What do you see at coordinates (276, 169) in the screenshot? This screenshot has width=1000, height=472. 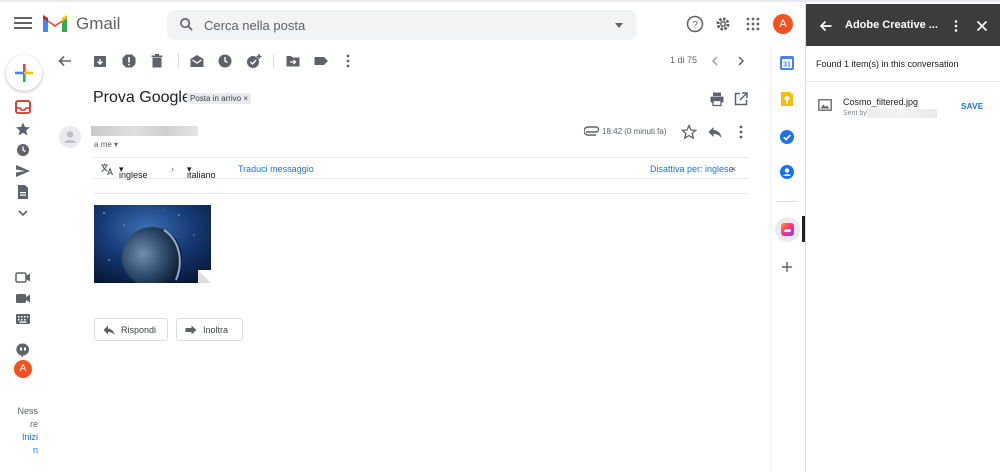 I see `translate-message-link: Traduci messaggio` at bounding box center [276, 169].